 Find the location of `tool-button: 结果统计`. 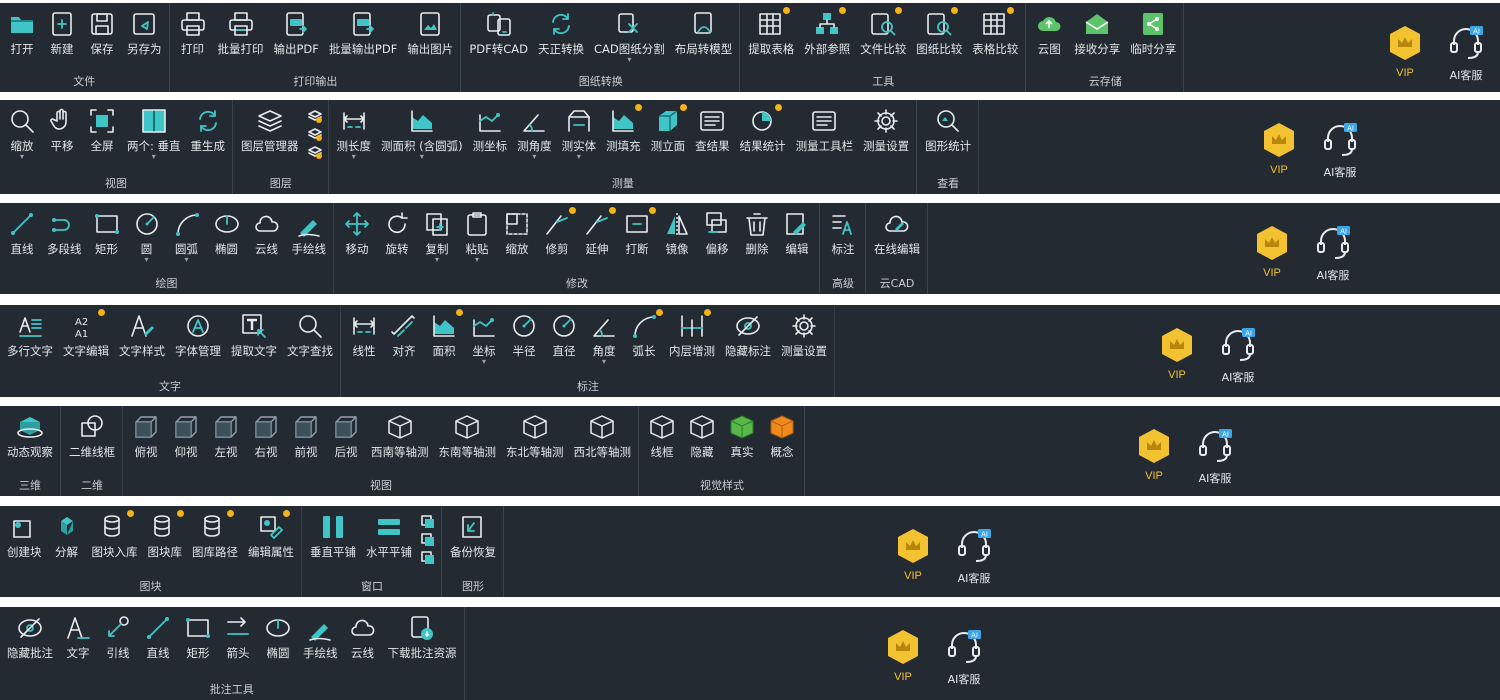

tool-button: 结果统计 is located at coordinates (763, 128).